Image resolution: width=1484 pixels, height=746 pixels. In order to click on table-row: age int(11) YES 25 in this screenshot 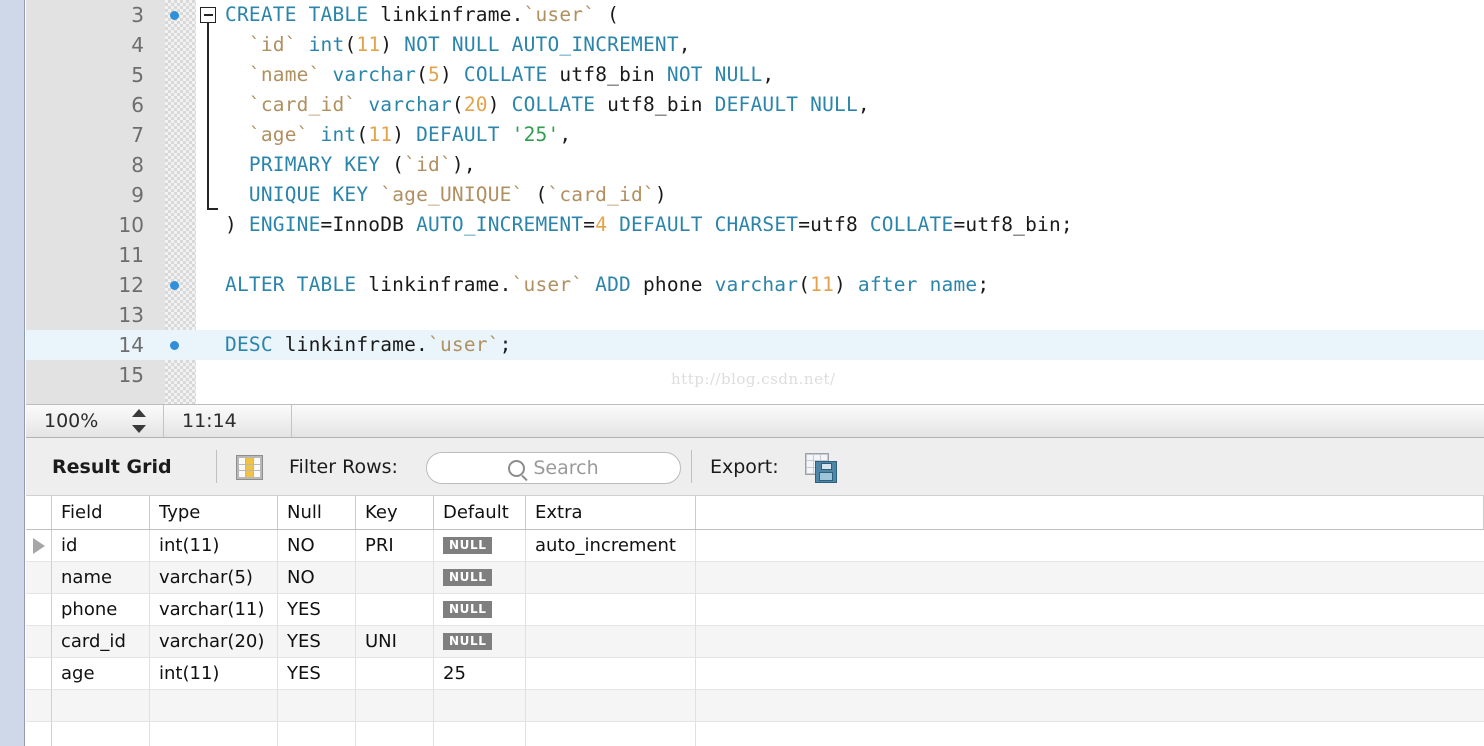, I will do `click(755, 674)`.